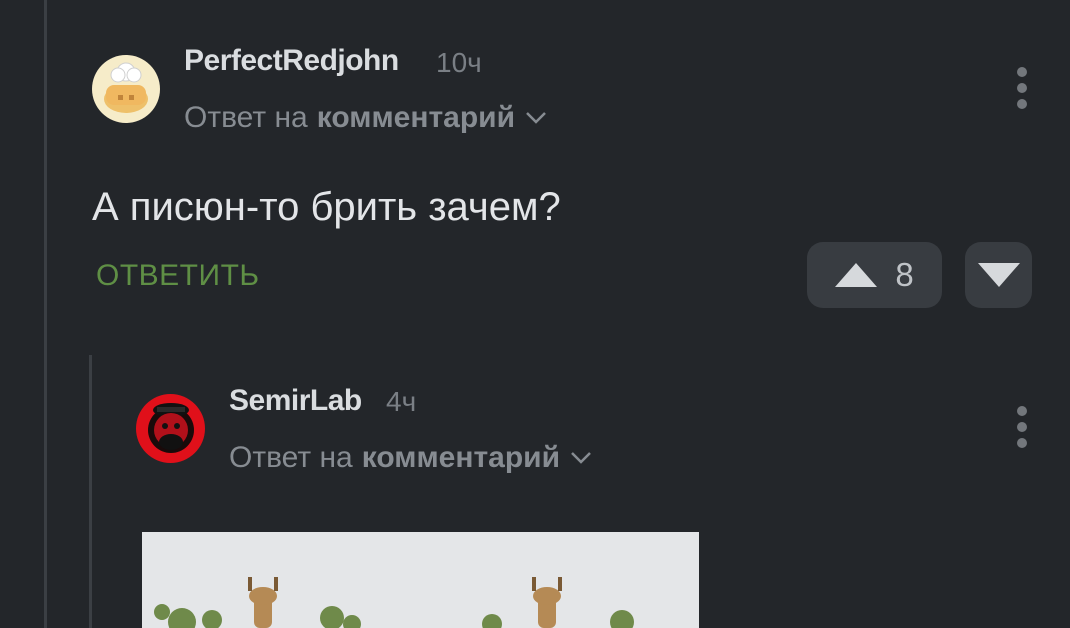 This screenshot has height=628, width=1070. I want to click on timestamp: 10ч, so click(459, 62).